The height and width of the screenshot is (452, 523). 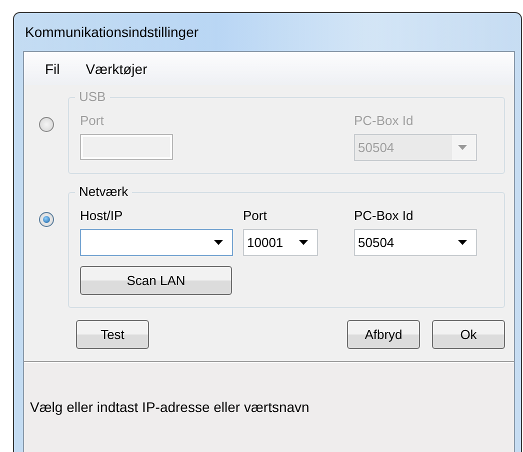 I want to click on status-text: Vælg eller indtast IP-adresse eller værtsnavn, so click(x=170, y=407).